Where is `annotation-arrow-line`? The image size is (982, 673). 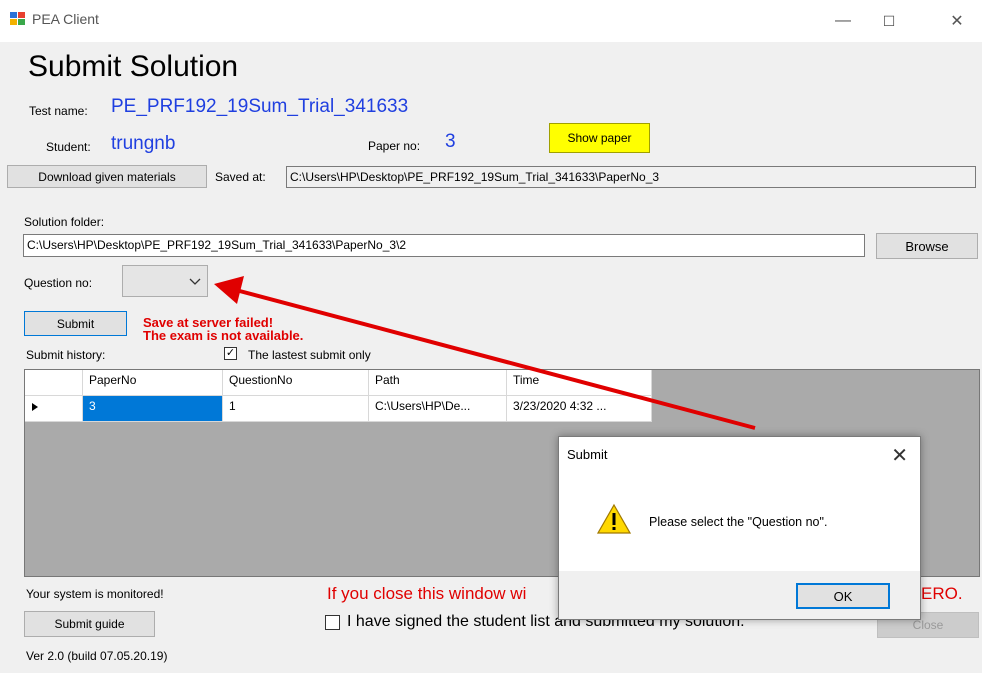 annotation-arrow-line is located at coordinates (493, 358).